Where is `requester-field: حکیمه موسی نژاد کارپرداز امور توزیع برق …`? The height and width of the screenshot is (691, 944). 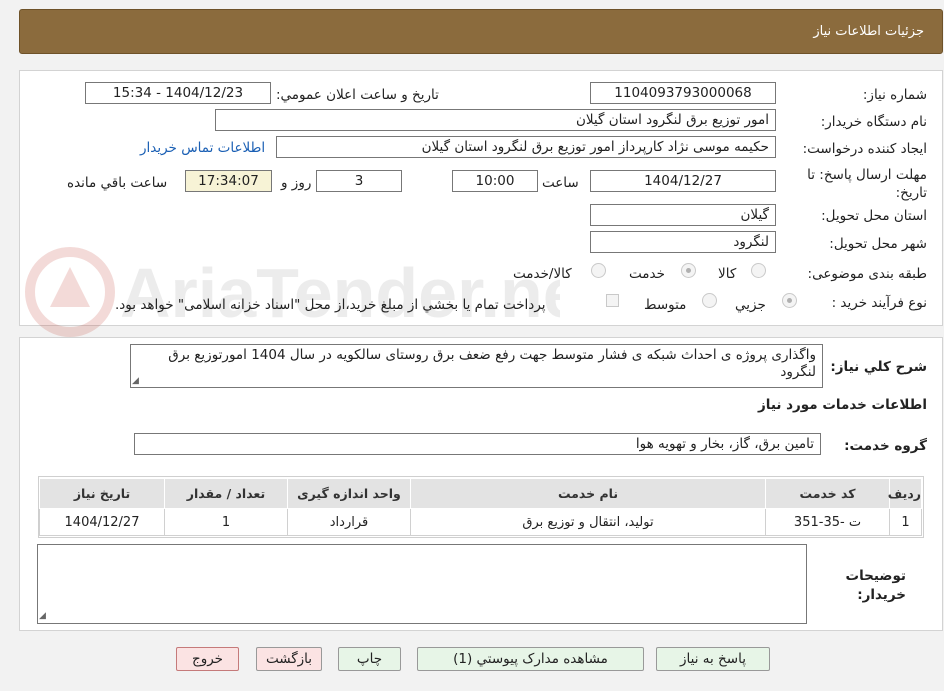
requester-field: حکیمه موسی نژاد کارپرداز امور توزیع برق … is located at coordinates (526, 147).